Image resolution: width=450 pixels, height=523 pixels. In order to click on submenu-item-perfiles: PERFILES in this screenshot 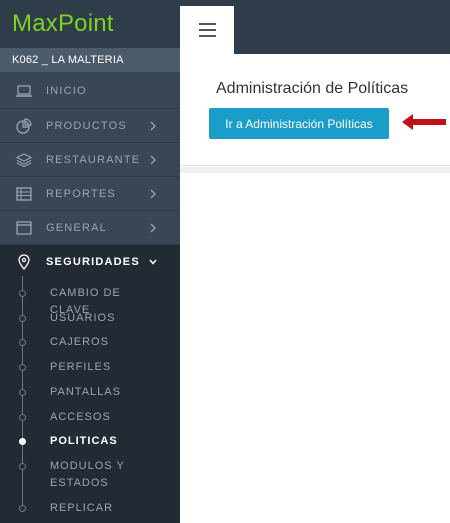, I will do `click(90, 367)`.